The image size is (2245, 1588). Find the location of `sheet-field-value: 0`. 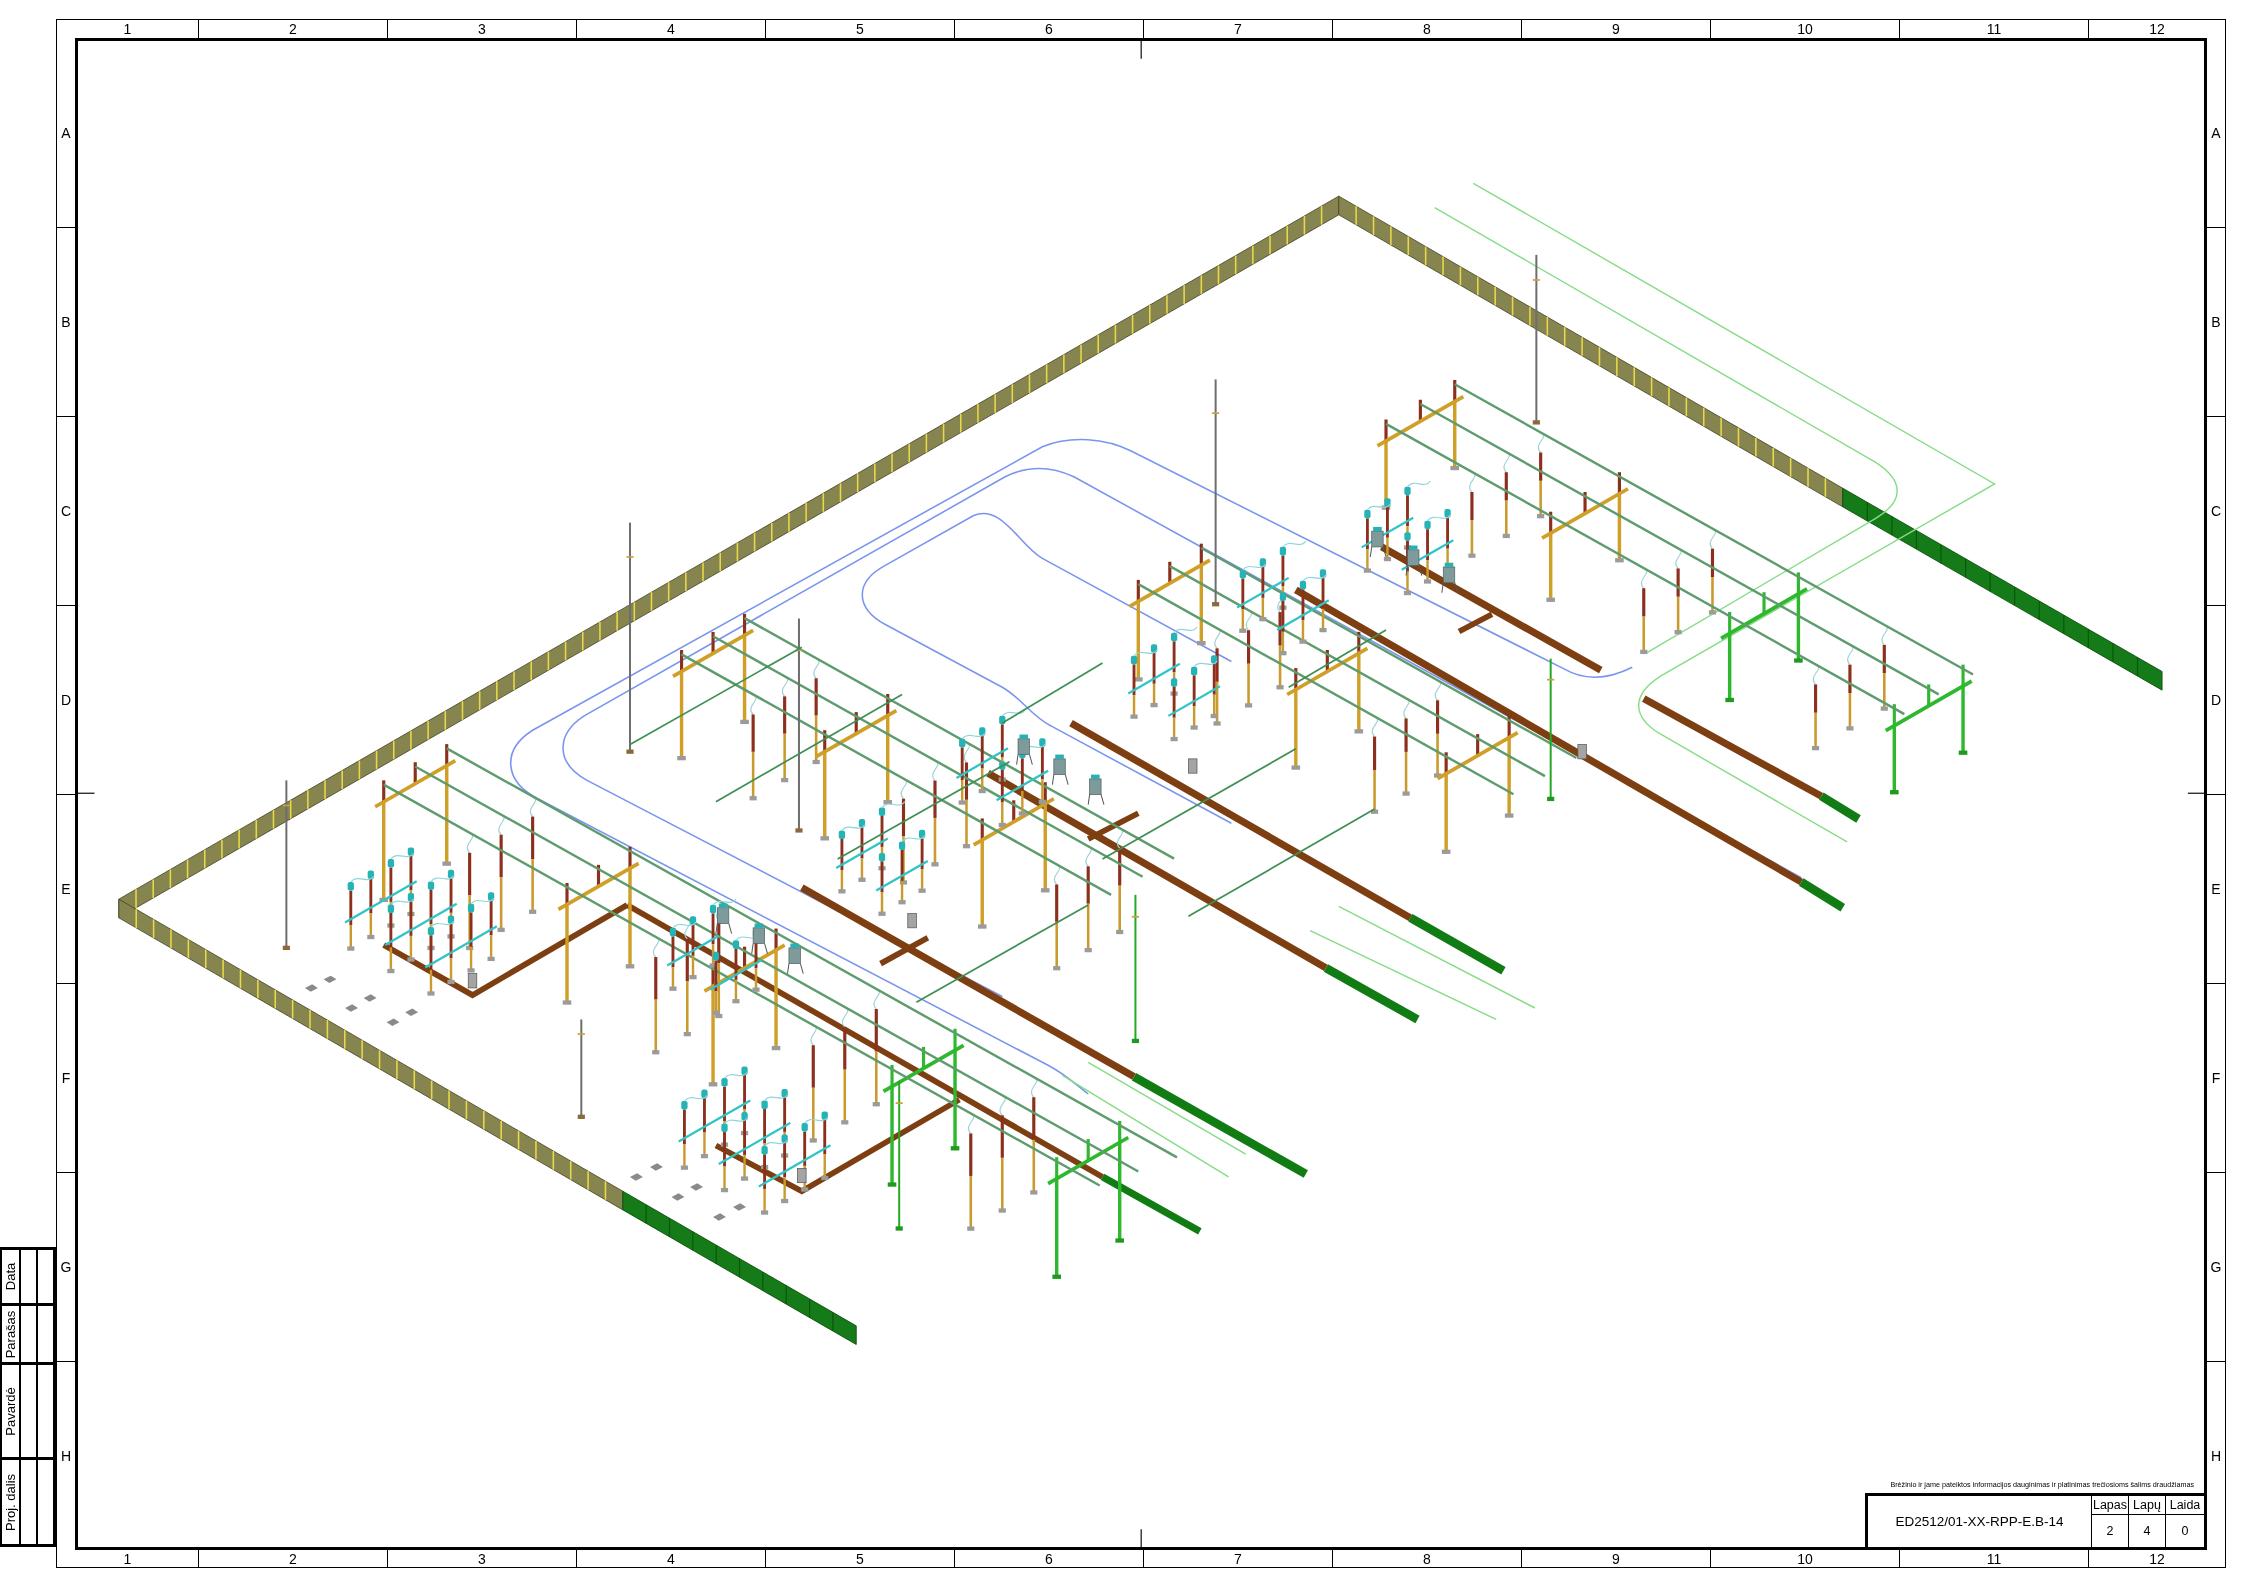

sheet-field-value: 0 is located at coordinates (2185, 1531).